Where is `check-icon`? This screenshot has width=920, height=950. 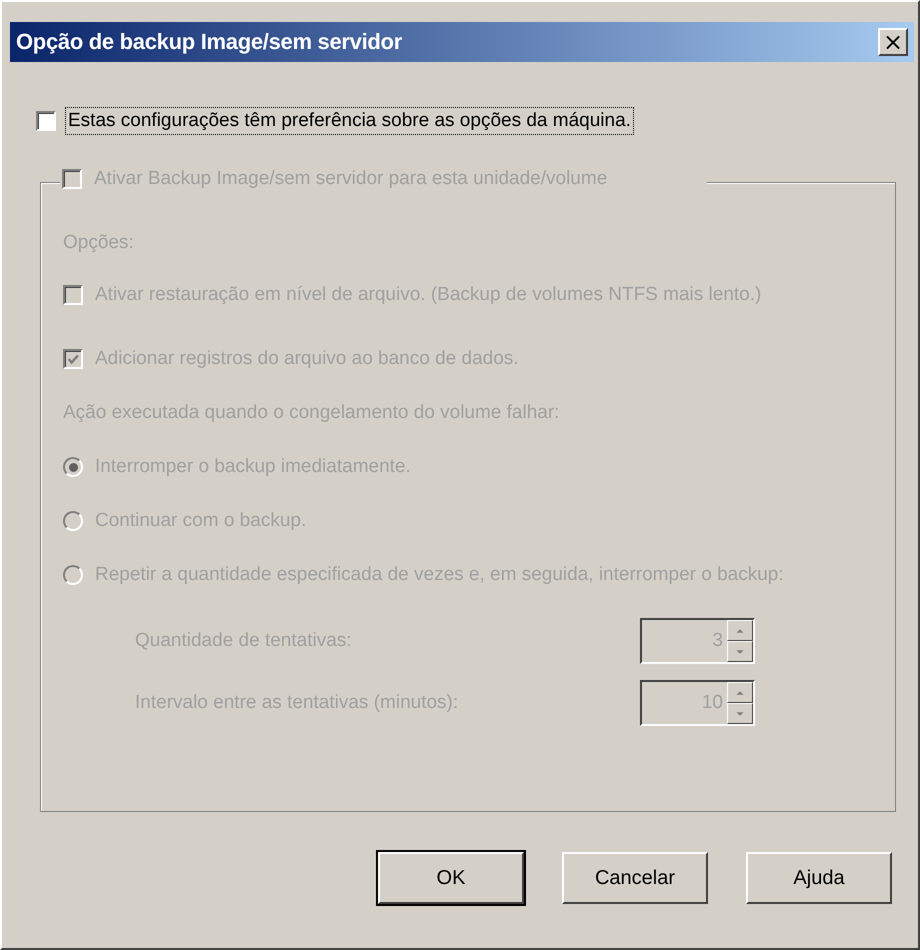 check-icon is located at coordinates (73, 359).